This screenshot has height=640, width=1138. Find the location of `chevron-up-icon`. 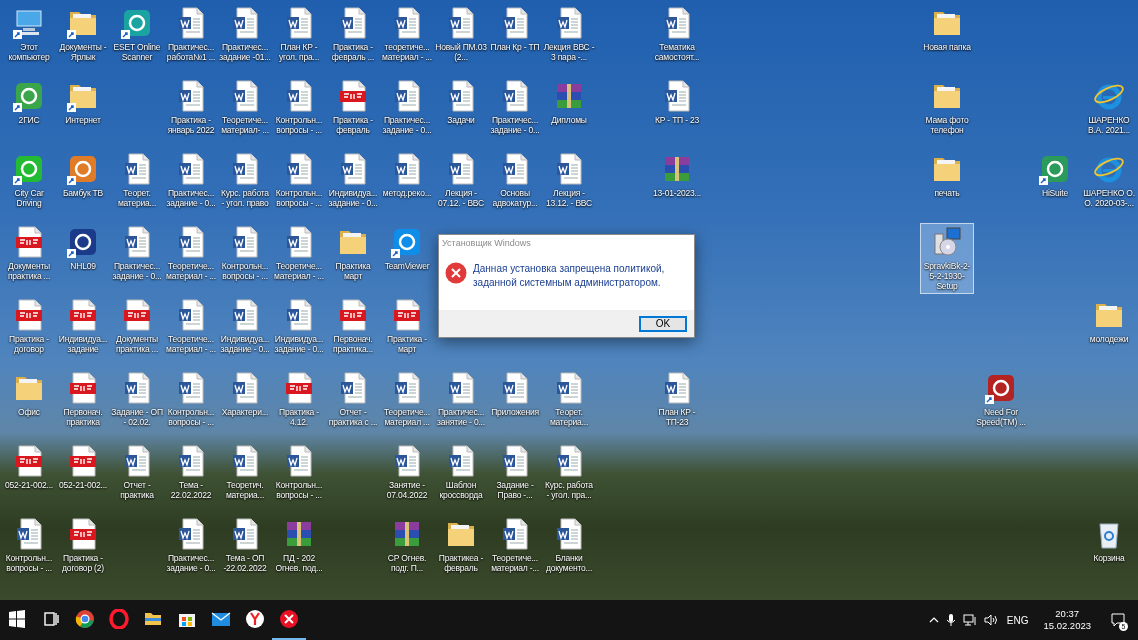

chevron-up-icon is located at coordinates (933, 620).